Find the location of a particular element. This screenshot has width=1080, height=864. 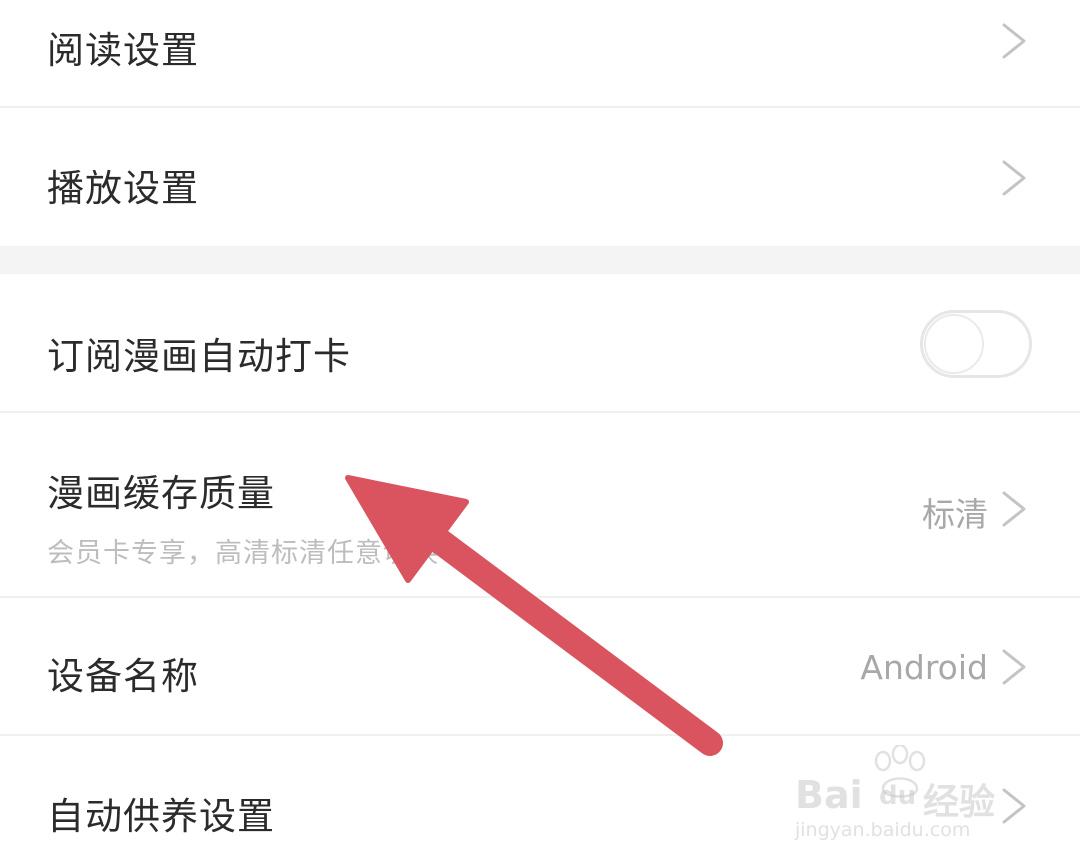

watermark-brand-left: Bai is located at coordinates (829, 795).